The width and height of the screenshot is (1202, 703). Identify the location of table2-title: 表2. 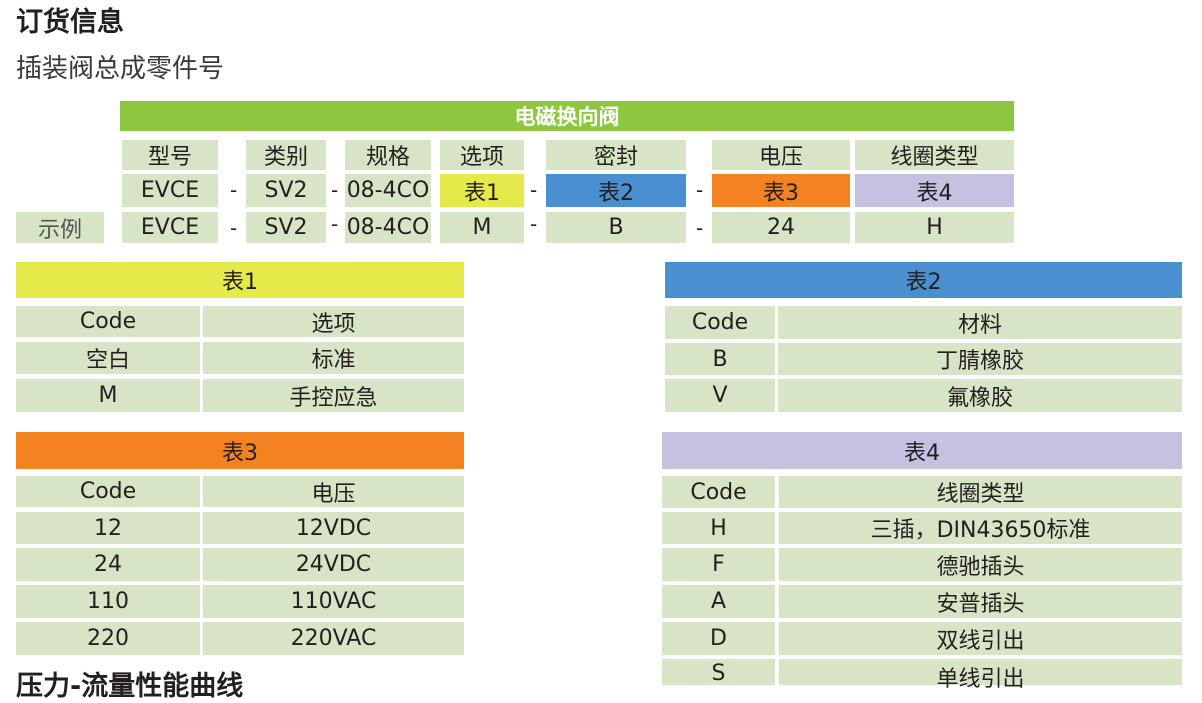
(923, 280).